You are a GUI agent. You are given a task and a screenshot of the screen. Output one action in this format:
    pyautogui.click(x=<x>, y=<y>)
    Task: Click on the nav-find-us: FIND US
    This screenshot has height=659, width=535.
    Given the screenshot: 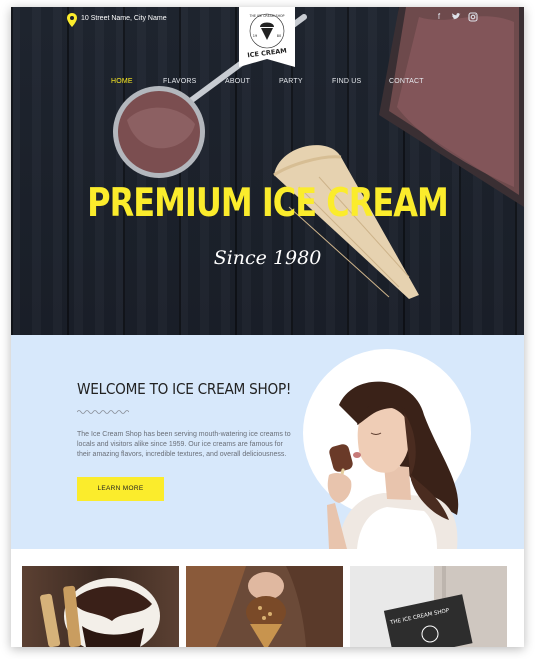 What is the action you would take?
    pyautogui.click(x=346, y=81)
    